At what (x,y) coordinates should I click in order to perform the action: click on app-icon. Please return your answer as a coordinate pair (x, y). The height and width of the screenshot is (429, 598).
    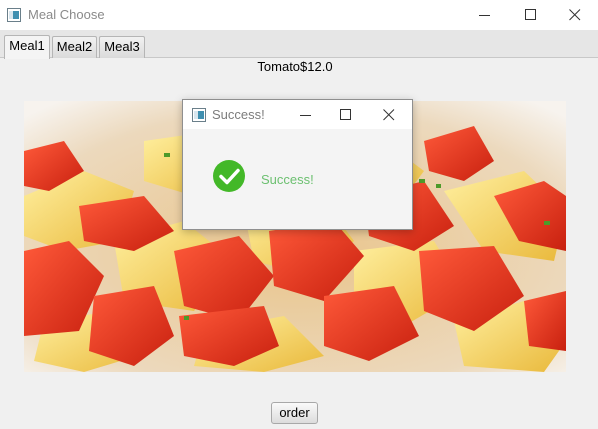
    Looking at the image, I should click on (14, 15).